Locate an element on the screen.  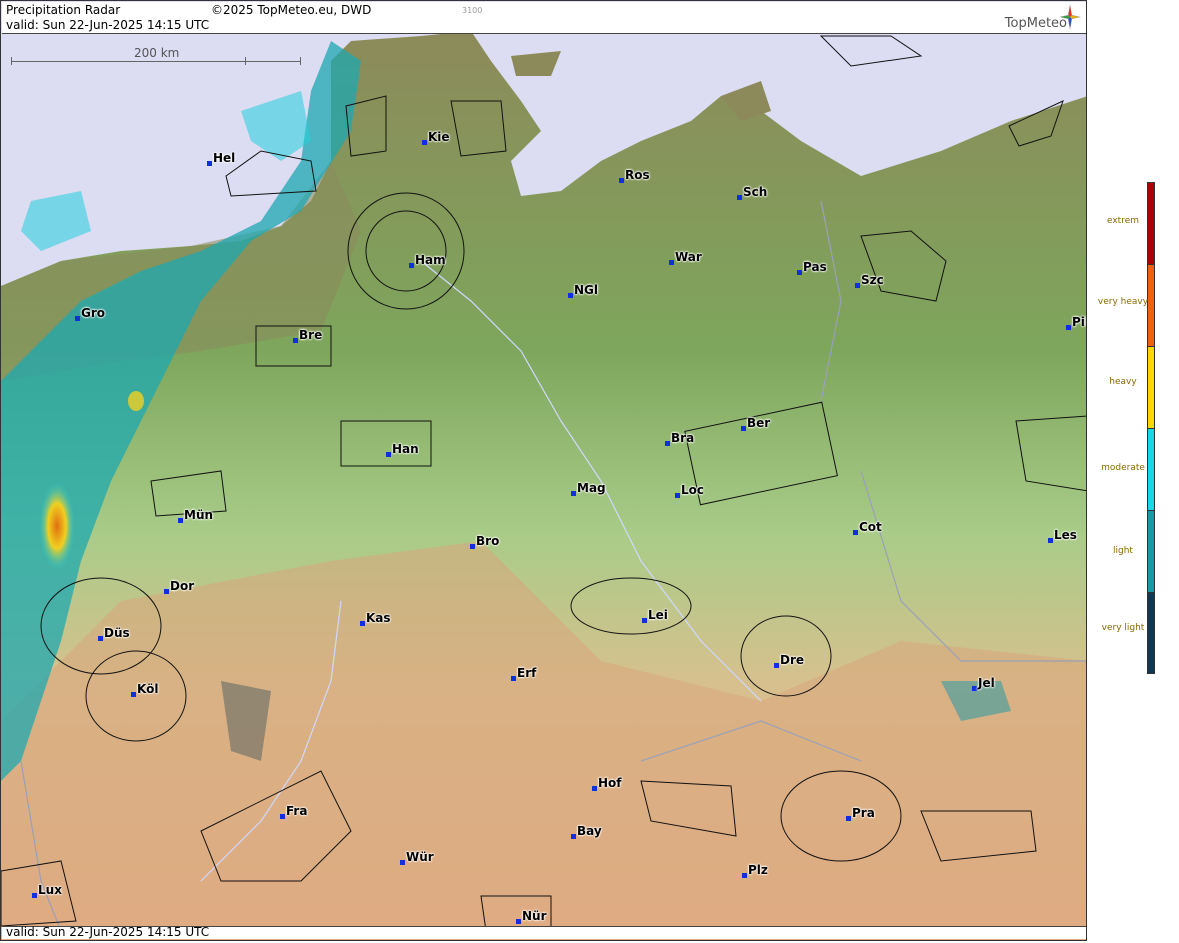
city-label: War is located at coordinates (688, 257).